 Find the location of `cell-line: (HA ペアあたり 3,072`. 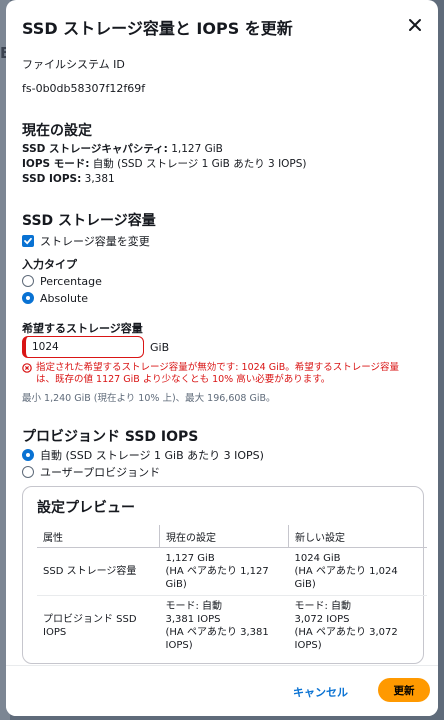

cell-line: (HA ペアあたり 3,072 is located at coordinates (346, 632).